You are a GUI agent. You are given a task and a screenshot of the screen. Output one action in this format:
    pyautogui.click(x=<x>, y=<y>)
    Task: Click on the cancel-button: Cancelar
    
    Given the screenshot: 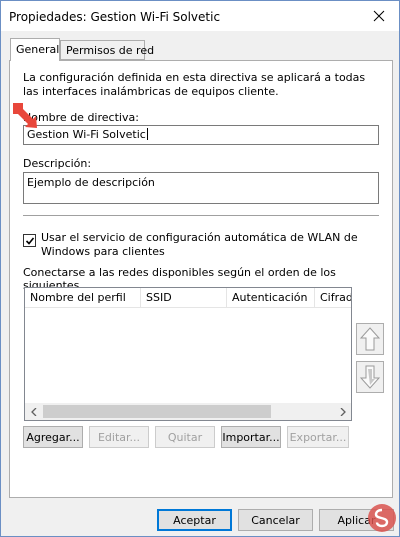 What is the action you would take?
    pyautogui.click(x=275, y=520)
    